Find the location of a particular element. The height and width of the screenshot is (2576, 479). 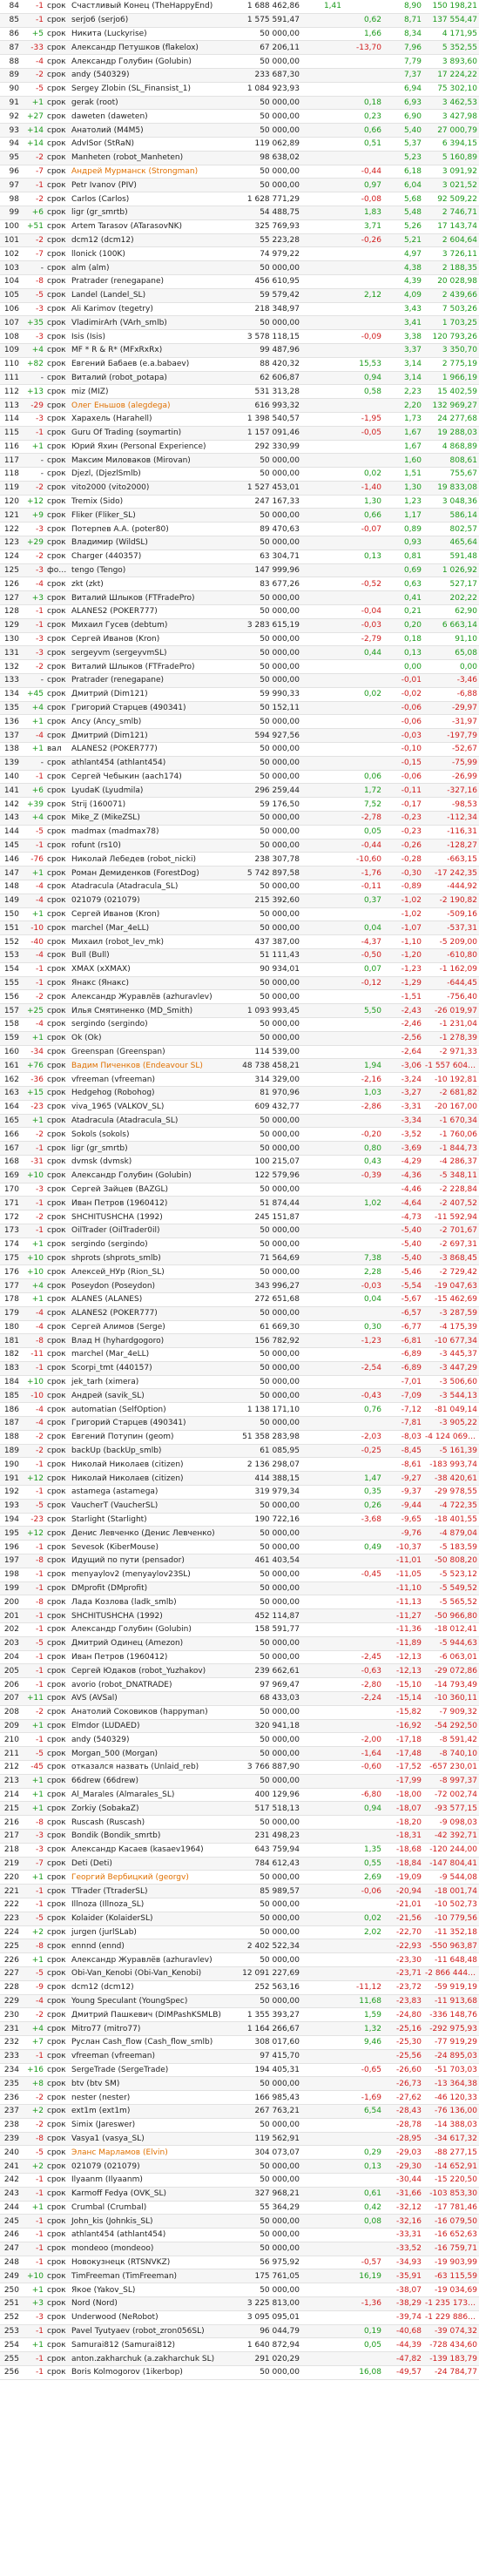

table-row: 159 +1 срок Ok (Ok) 50 000,00 -2,56 -1 278,39 is located at coordinates (239, 1038).